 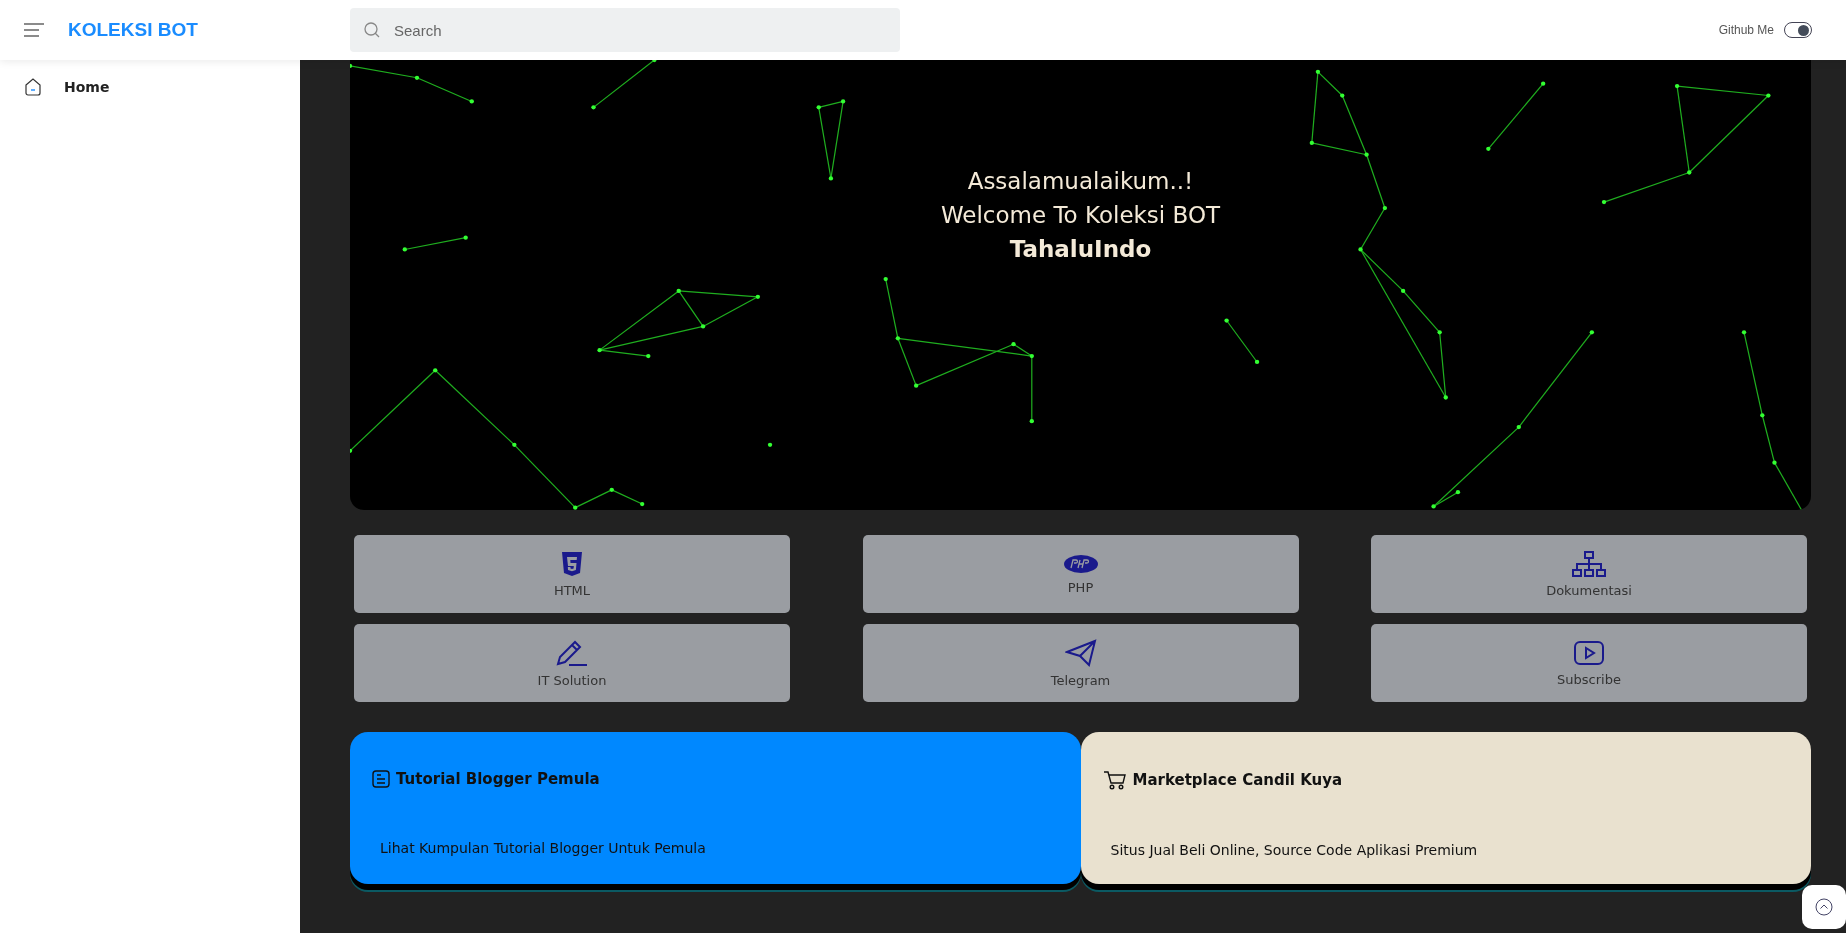 I want to click on shortcut-button: PHP, so click(x=1080, y=574).